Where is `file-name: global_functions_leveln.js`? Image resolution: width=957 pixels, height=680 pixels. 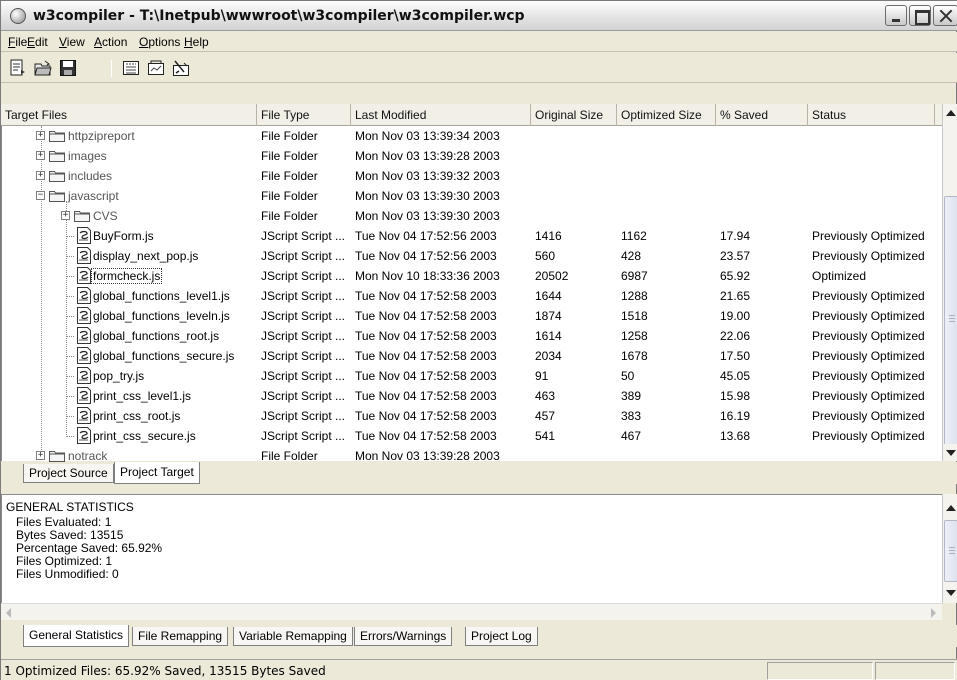 file-name: global_functions_leveln.js is located at coordinates (161, 316).